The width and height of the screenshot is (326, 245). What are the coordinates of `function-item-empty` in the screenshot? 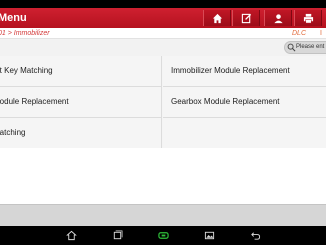 It's located at (244, 133).